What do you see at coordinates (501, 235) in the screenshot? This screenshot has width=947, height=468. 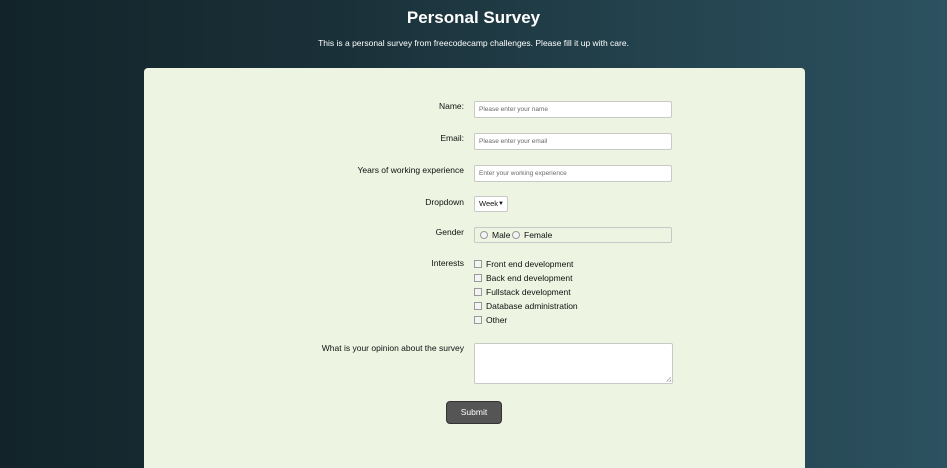 I see `male-radio-label: Male` at bounding box center [501, 235].